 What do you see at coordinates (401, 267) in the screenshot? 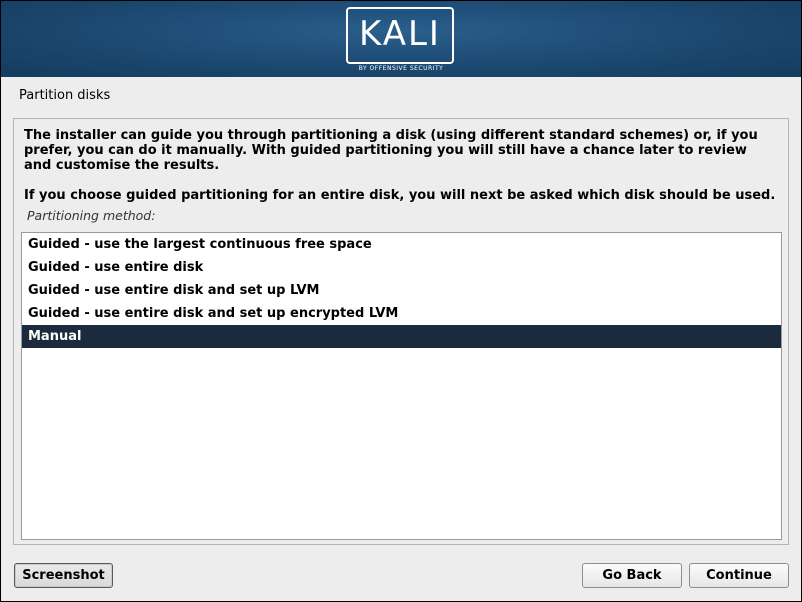
I see `list-item-guided-entire-disk: Guided - use entire disk` at bounding box center [401, 267].